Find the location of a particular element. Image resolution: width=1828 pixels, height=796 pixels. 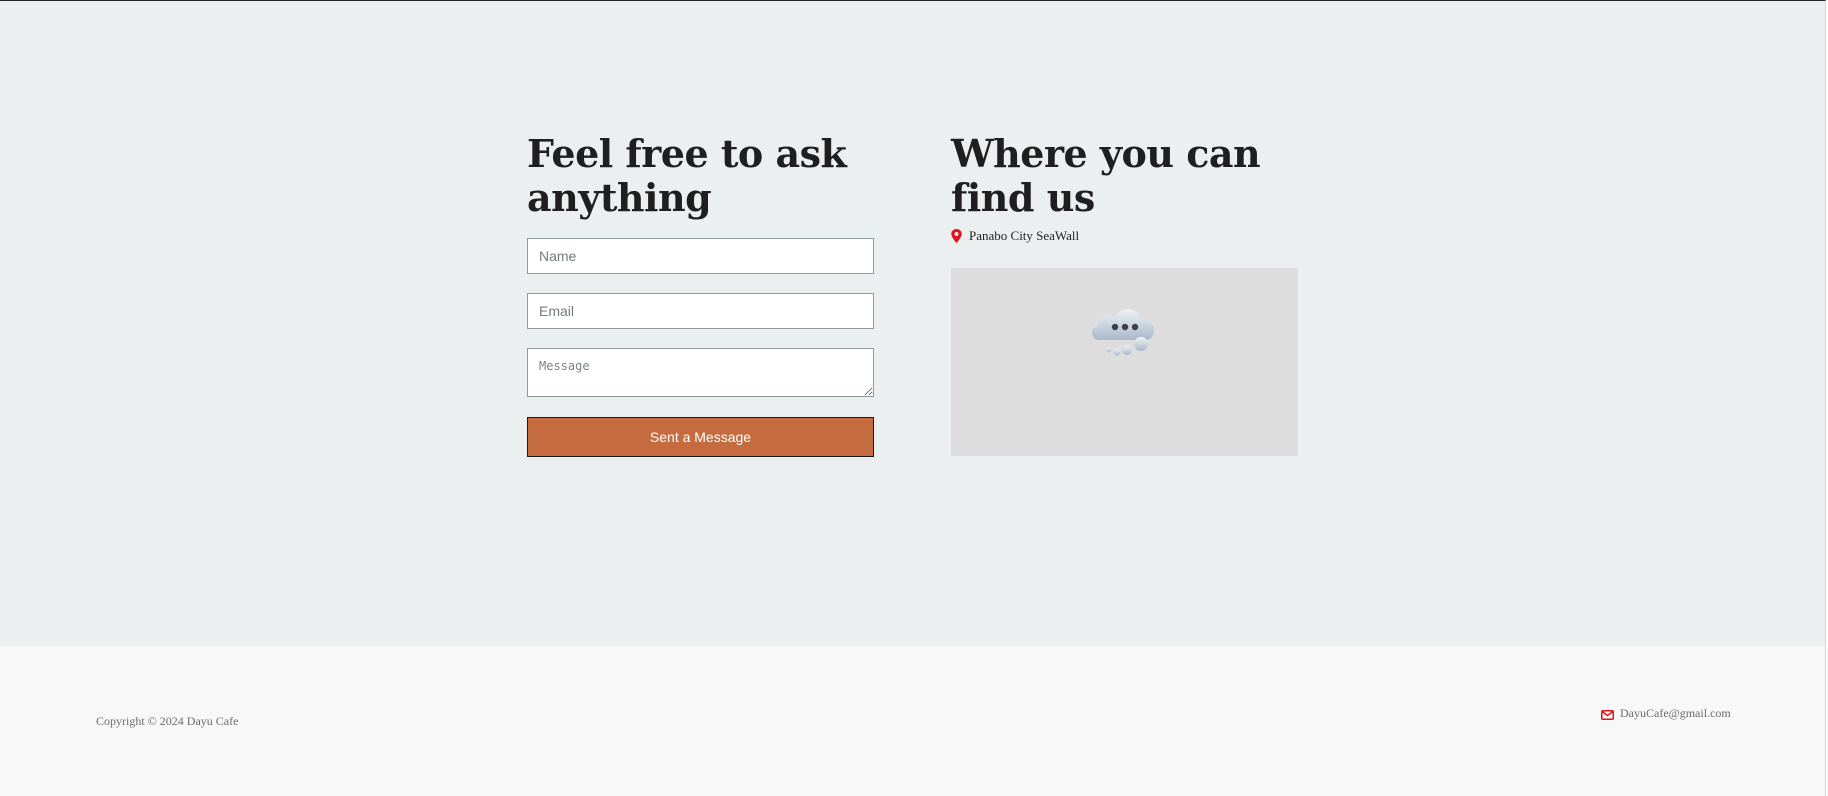

map-pin-icon is located at coordinates (956, 236).